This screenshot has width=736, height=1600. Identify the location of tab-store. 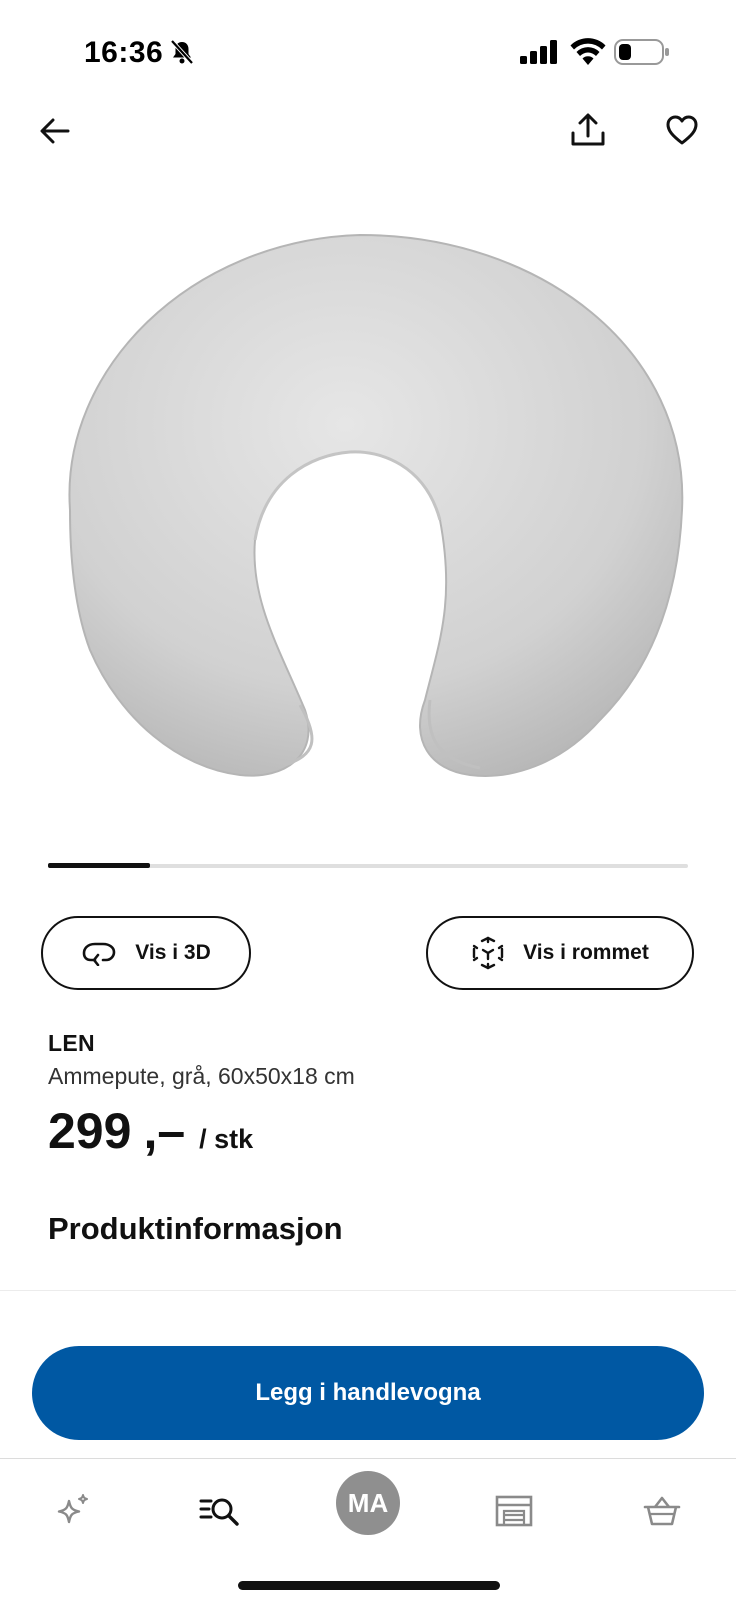
(514, 1511).